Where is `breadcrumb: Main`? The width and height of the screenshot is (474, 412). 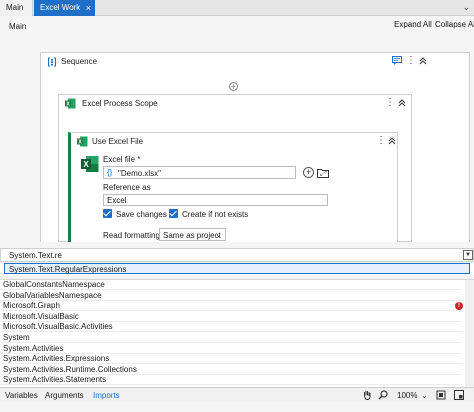
breadcrumb: Main is located at coordinates (17, 26).